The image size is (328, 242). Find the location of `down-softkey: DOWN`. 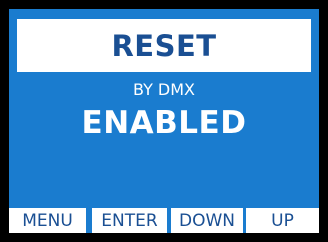

down-softkey: DOWN is located at coordinates (207, 220).